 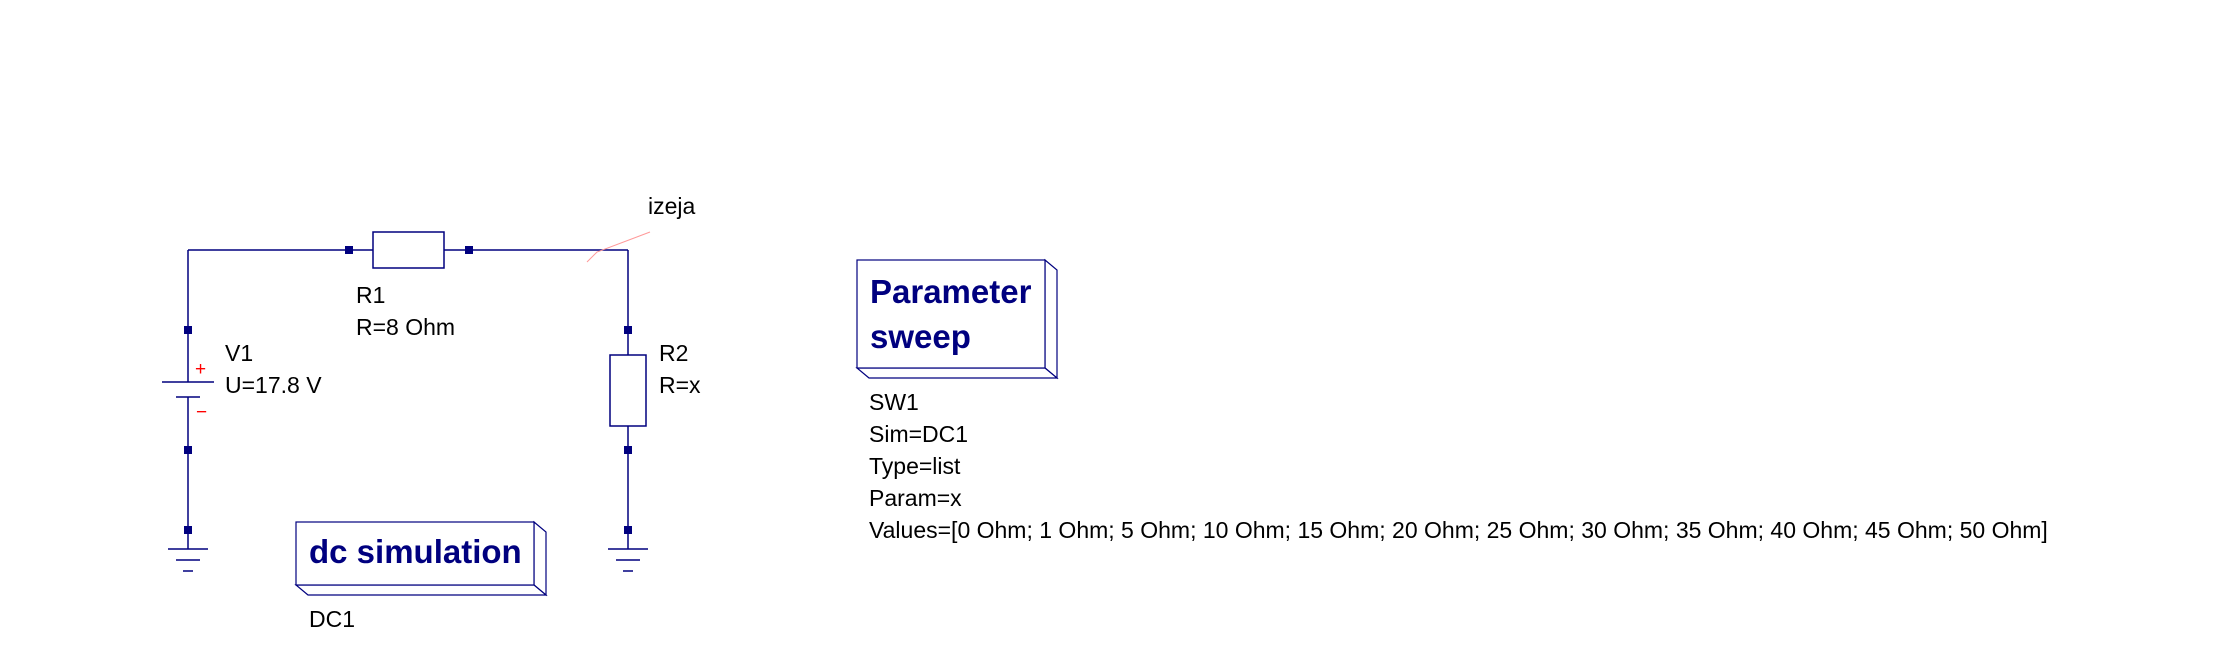 I want to click on v1-param-label: U=17.8 V, so click(x=273, y=385).